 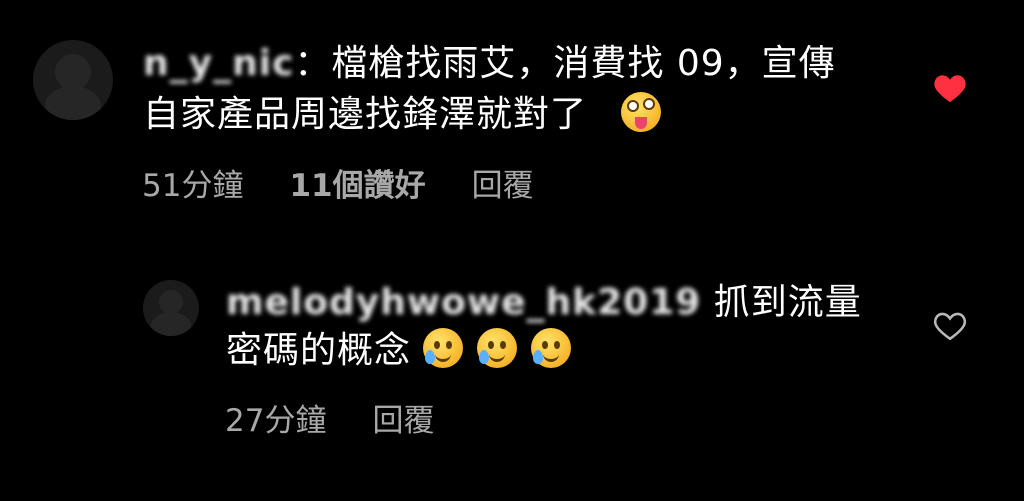 I want to click on comment-username: melodyhwowe_hk2019, so click(x=463, y=302).